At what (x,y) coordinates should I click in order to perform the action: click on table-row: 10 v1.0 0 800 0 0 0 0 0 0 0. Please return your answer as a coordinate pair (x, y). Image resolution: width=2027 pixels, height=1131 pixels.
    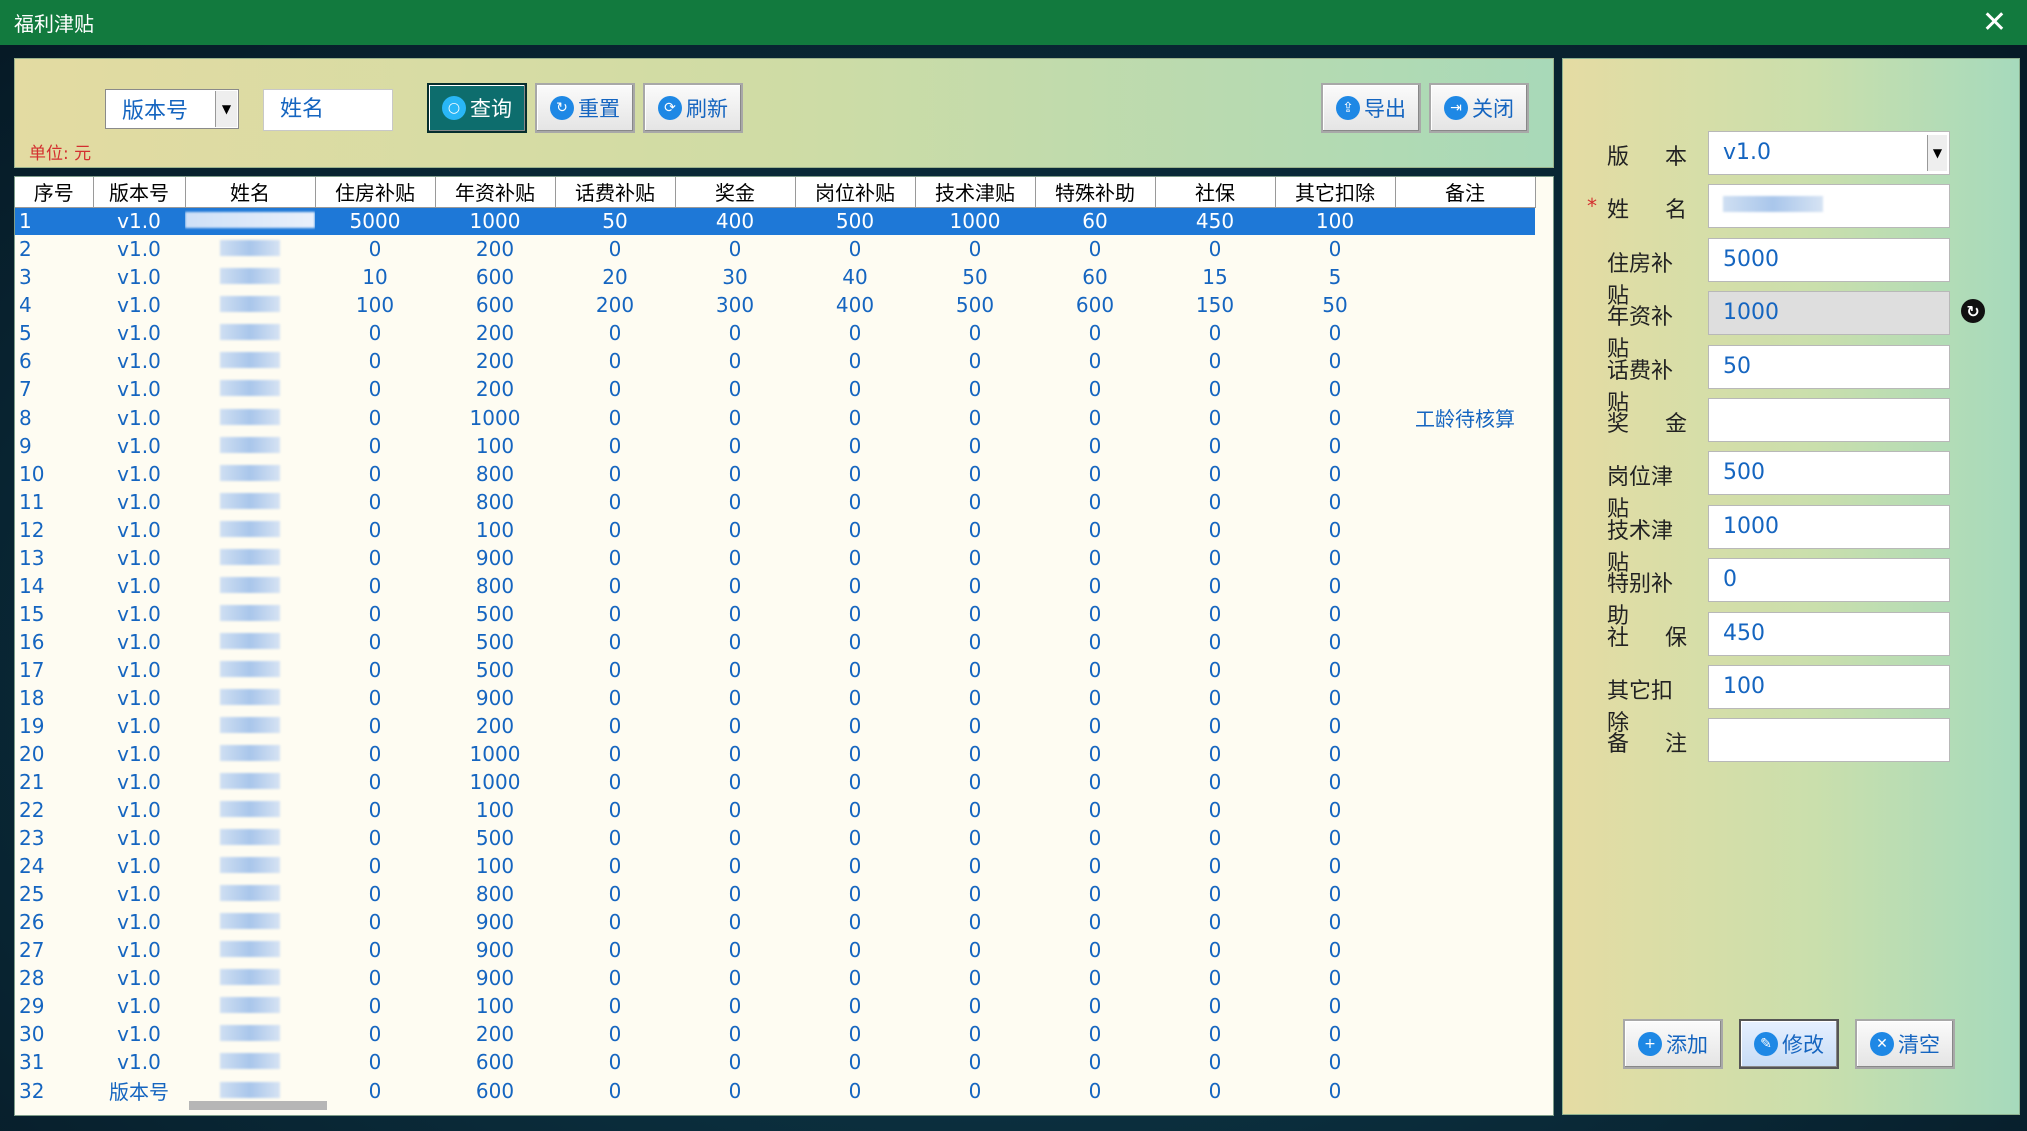
    Looking at the image, I should click on (775, 474).